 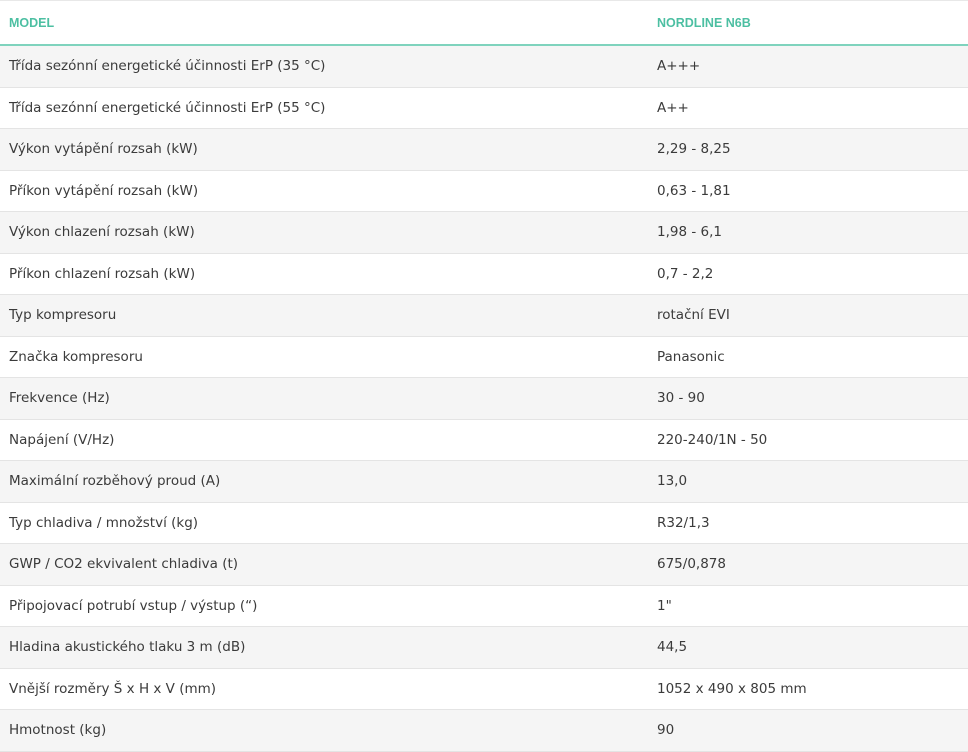 What do you see at coordinates (808, 149) in the screenshot?
I see `row-value: 2,29 - 8,25` at bounding box center [808, 149].